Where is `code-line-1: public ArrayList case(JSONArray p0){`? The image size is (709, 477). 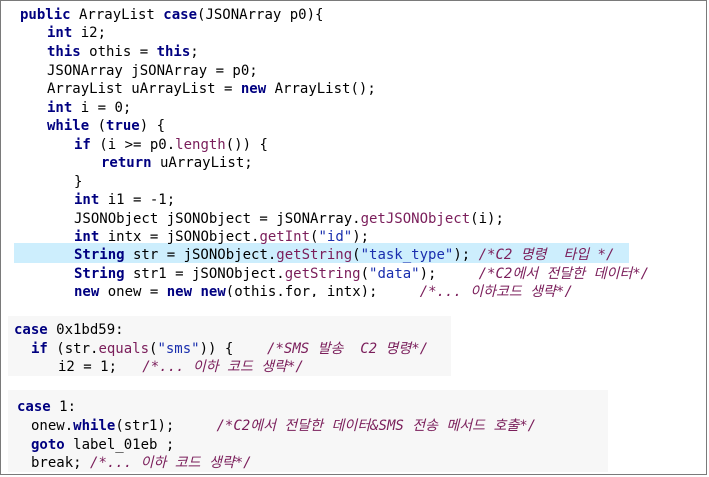 code-line-1: public ArrayList case(JSONArray p0){ is located at coordinates (172, 15).